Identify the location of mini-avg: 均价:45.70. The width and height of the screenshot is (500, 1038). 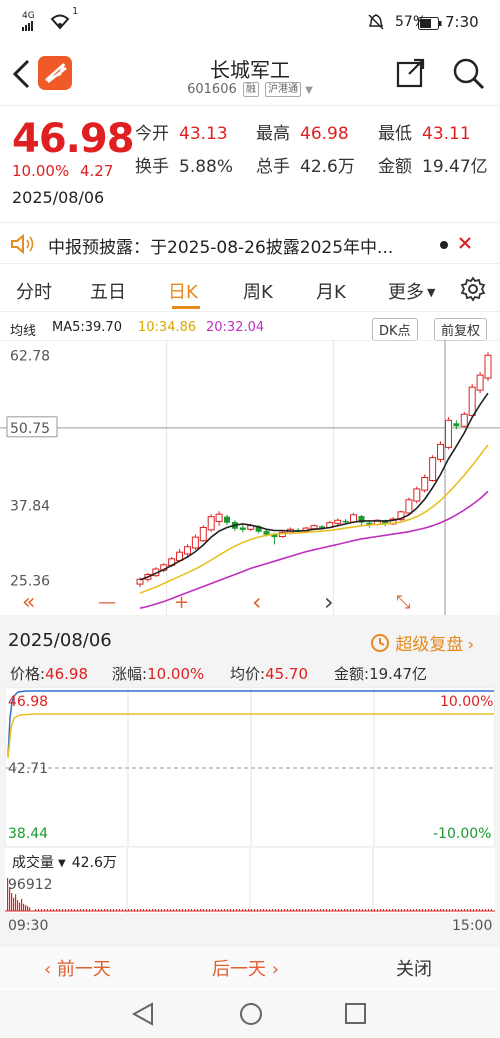
(269, 674).